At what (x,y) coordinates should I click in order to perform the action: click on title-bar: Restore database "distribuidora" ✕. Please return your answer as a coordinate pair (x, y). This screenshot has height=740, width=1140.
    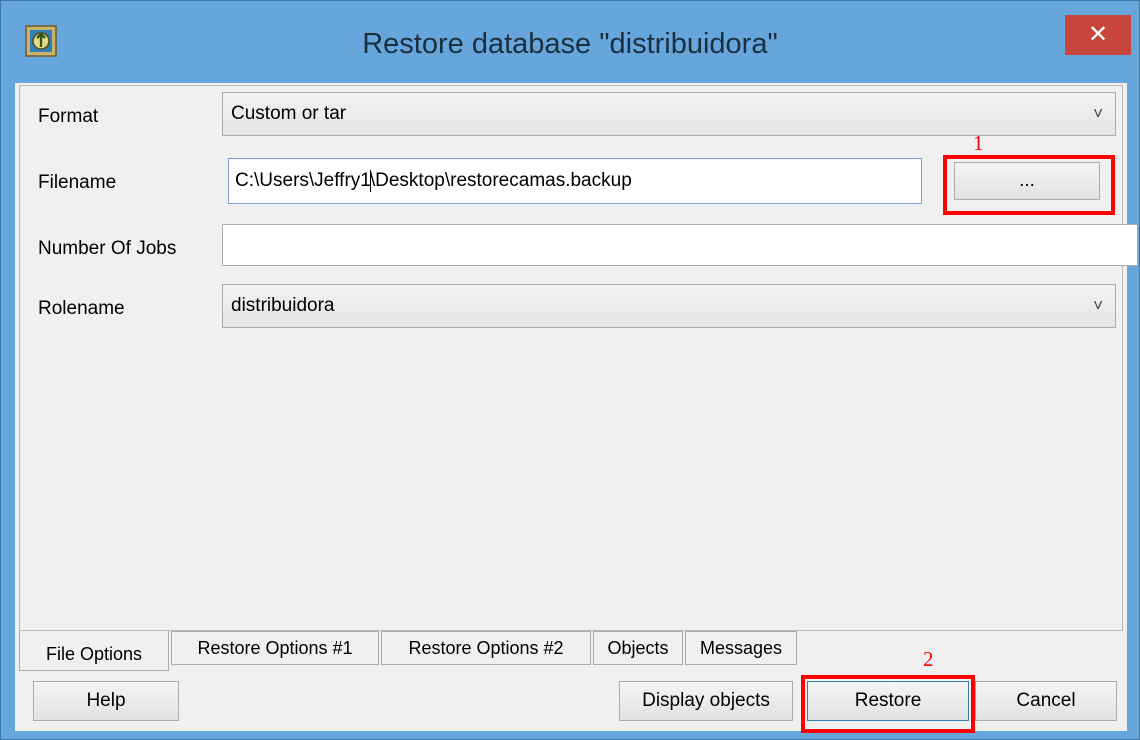
    Looking at the image, I should click on (570, 42).